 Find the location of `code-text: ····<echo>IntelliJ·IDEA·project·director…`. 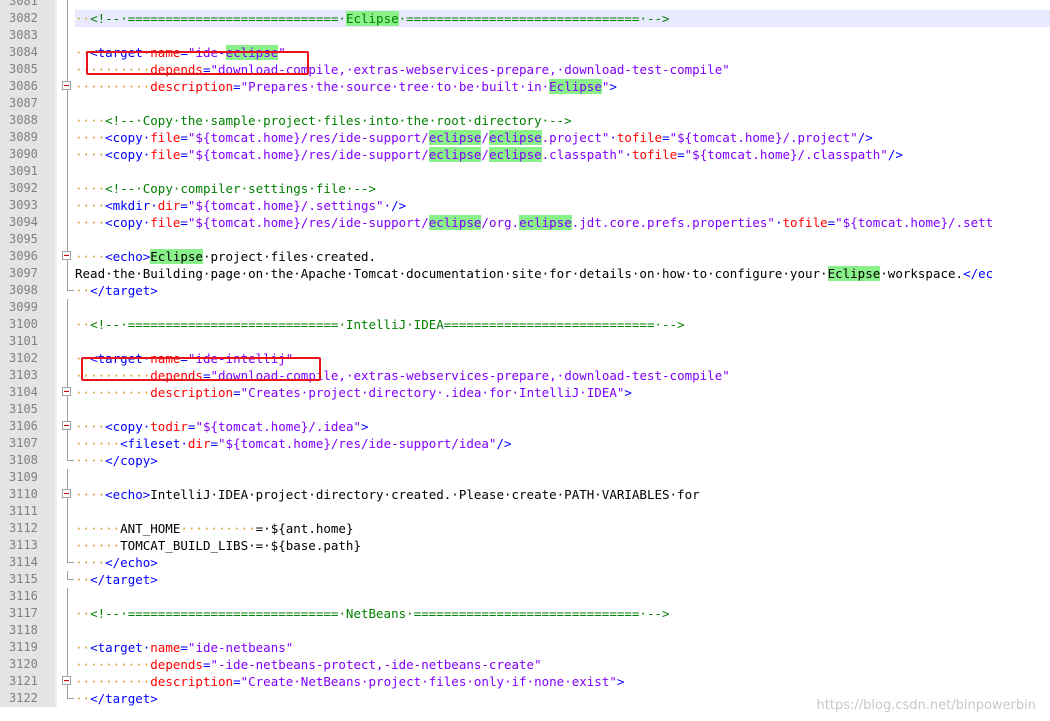

code-text: ····<echo>IntelliJ·IDEA·project·director… is located at coordinates (562, 494).